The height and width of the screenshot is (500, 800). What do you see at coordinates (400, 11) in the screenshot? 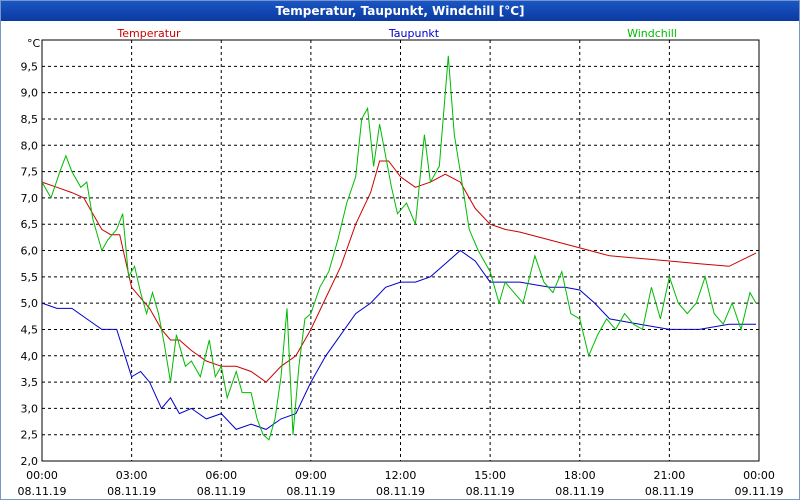
I see `window-title: Temperatur, Taupunkt, Windchill [°C]` at bounding box center [400, 11].